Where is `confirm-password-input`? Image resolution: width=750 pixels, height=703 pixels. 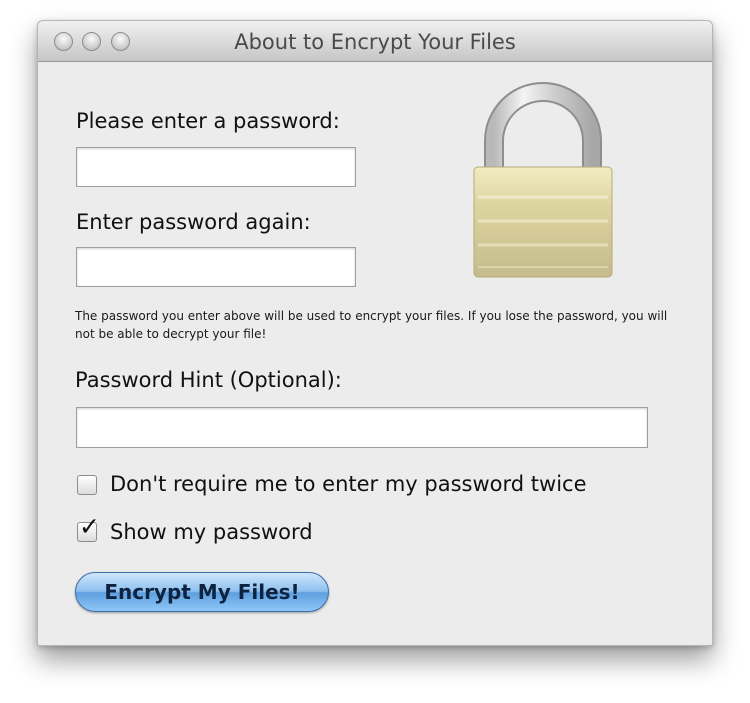 confirm-password-input is located at coordinates (216, 267).